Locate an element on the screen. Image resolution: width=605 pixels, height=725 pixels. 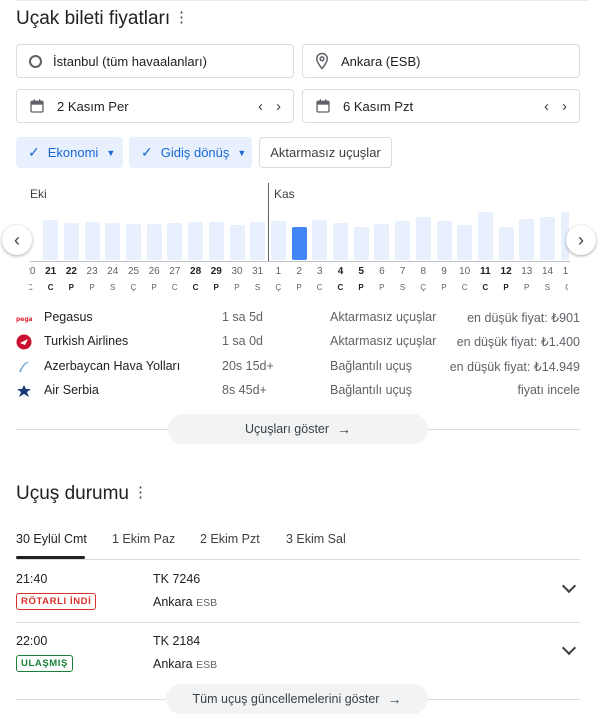
tab-date-1: 1 Ekim Paz is located at coordinates (143, 539).